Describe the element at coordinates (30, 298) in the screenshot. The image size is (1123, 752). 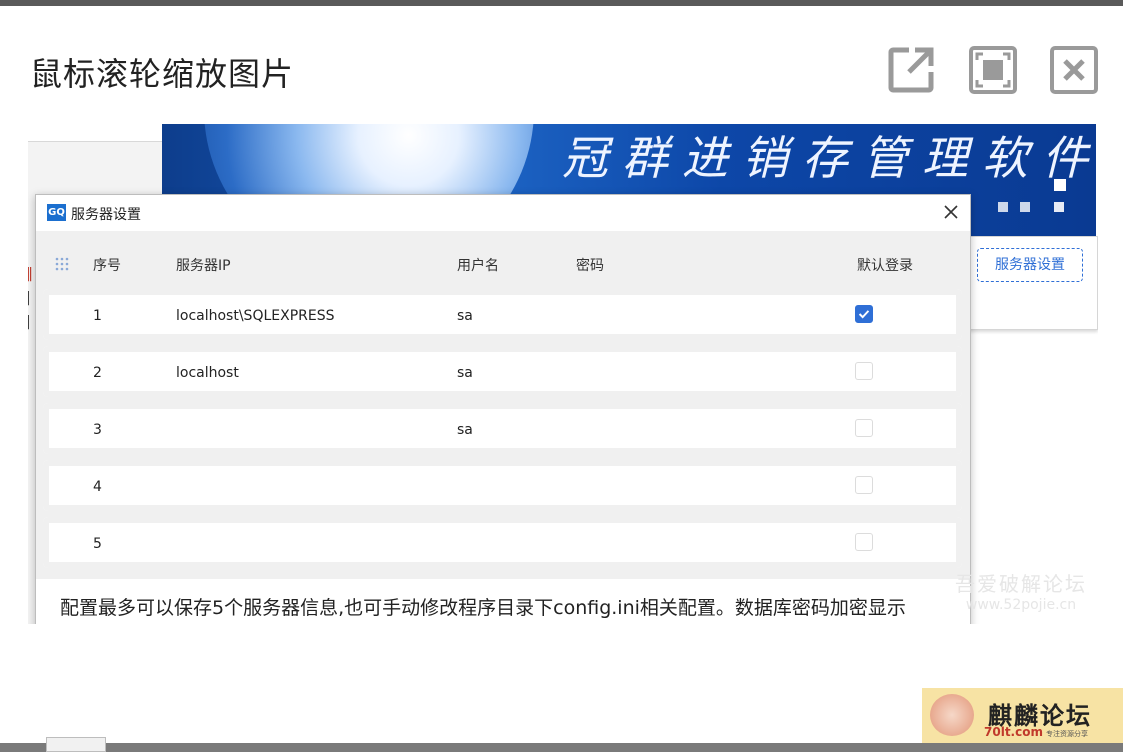
I see `background-left-fragments: ‖||` at that location.